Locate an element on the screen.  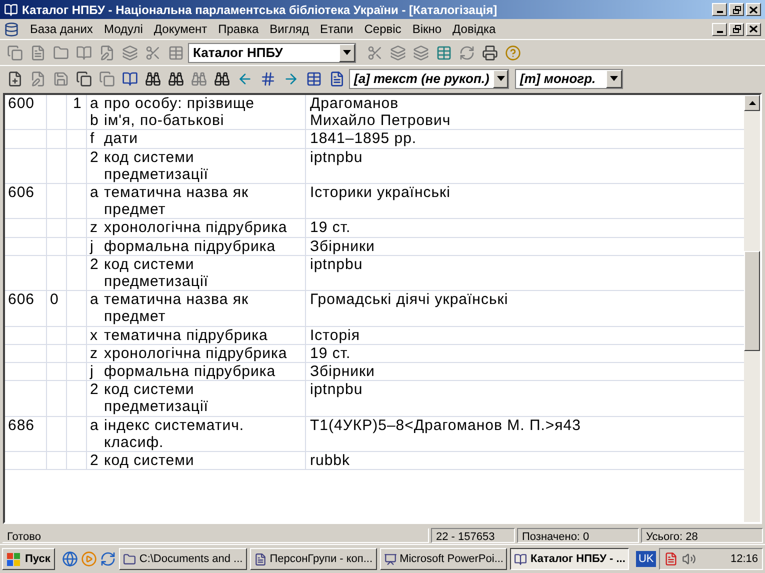
menu-item: Довідка is located at coordinates (474, 29).